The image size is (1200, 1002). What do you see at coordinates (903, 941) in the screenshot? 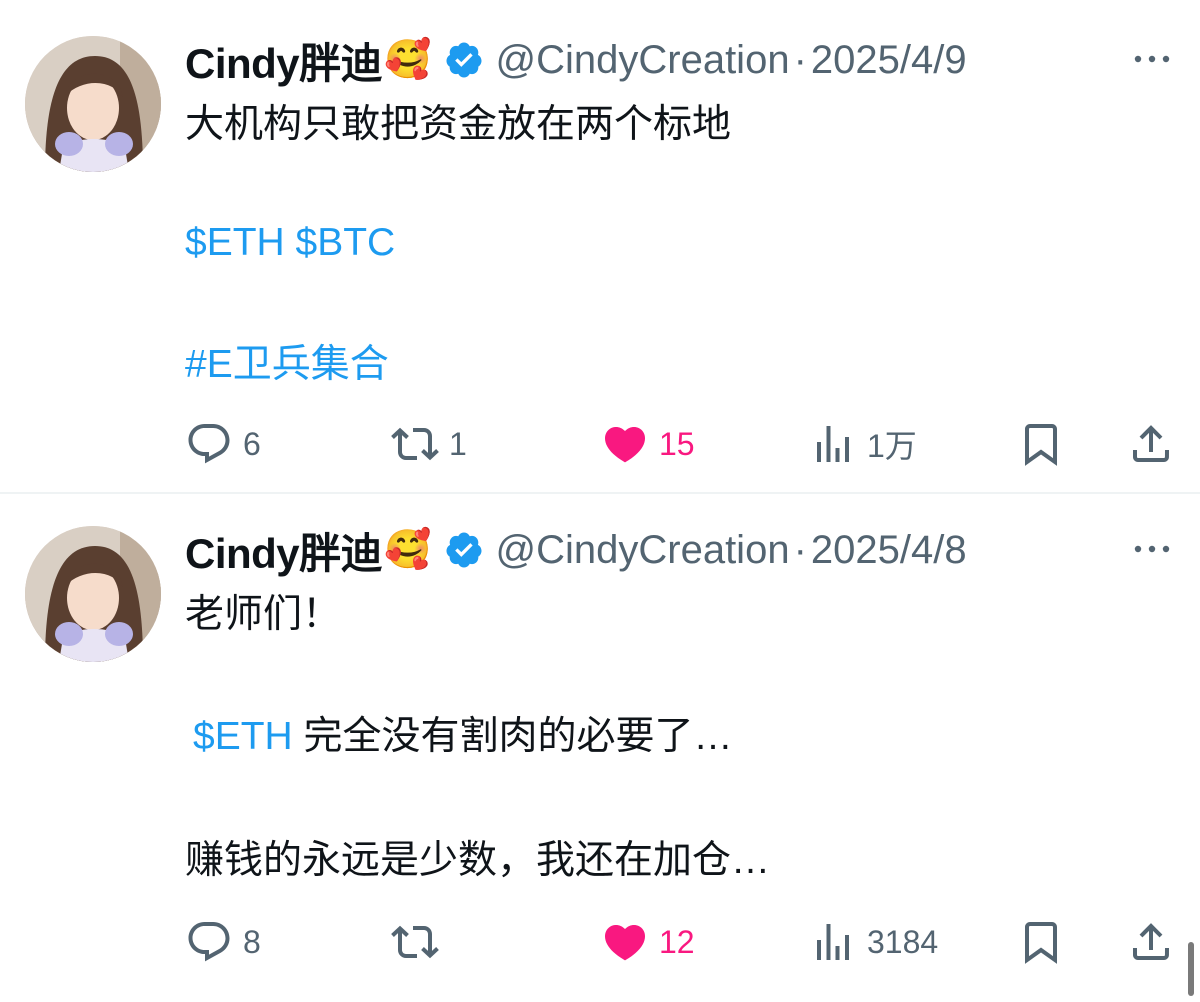
I see `views-count: 3184` at bounding box center [903, 941].